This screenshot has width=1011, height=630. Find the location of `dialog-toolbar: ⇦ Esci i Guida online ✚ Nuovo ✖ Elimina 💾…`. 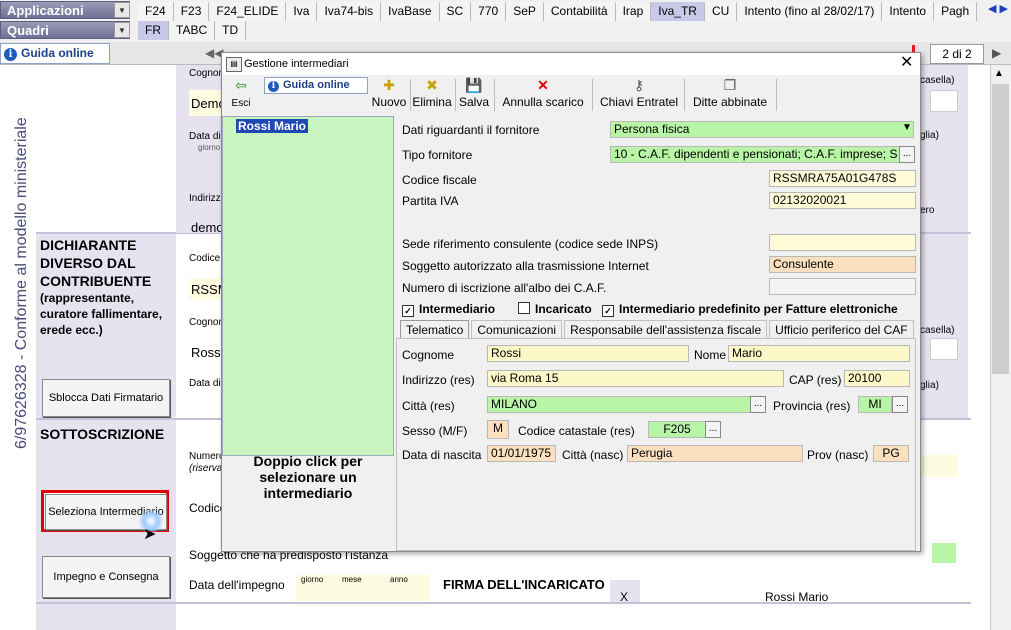

dialog-toolbar: ⇦ Esci i Guida online ✚ Nuovo ✖ Elimina 💾… is located at coordinates (571, 95).